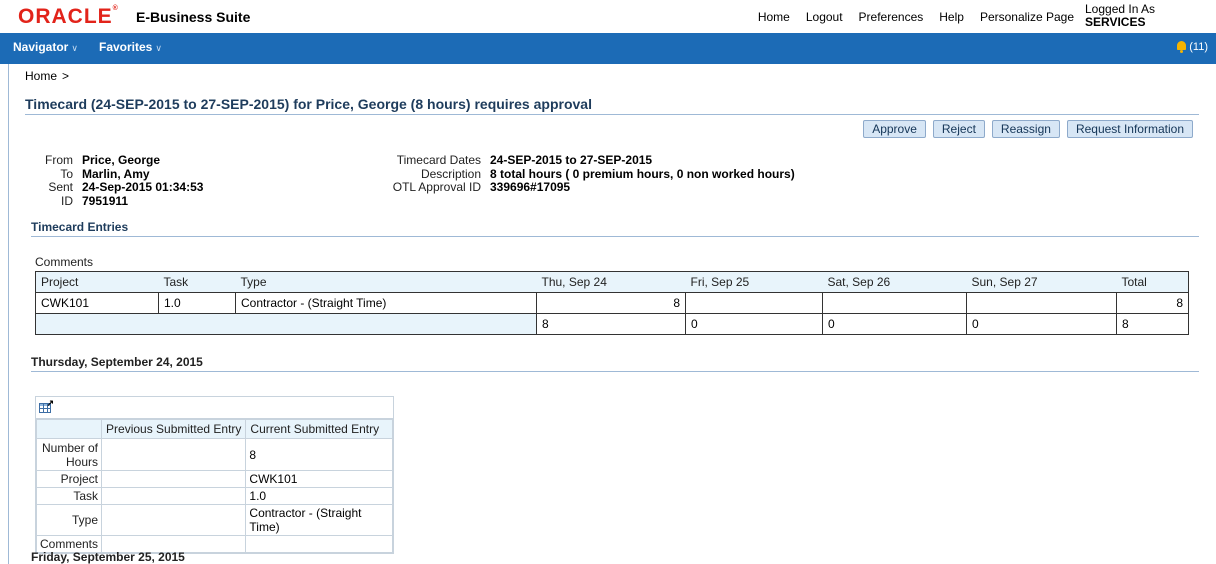 The image size is (1216, 564). Describe the element at coordinates (894, 129) in the screenshot. I see `approve-button: Approve` at that location.